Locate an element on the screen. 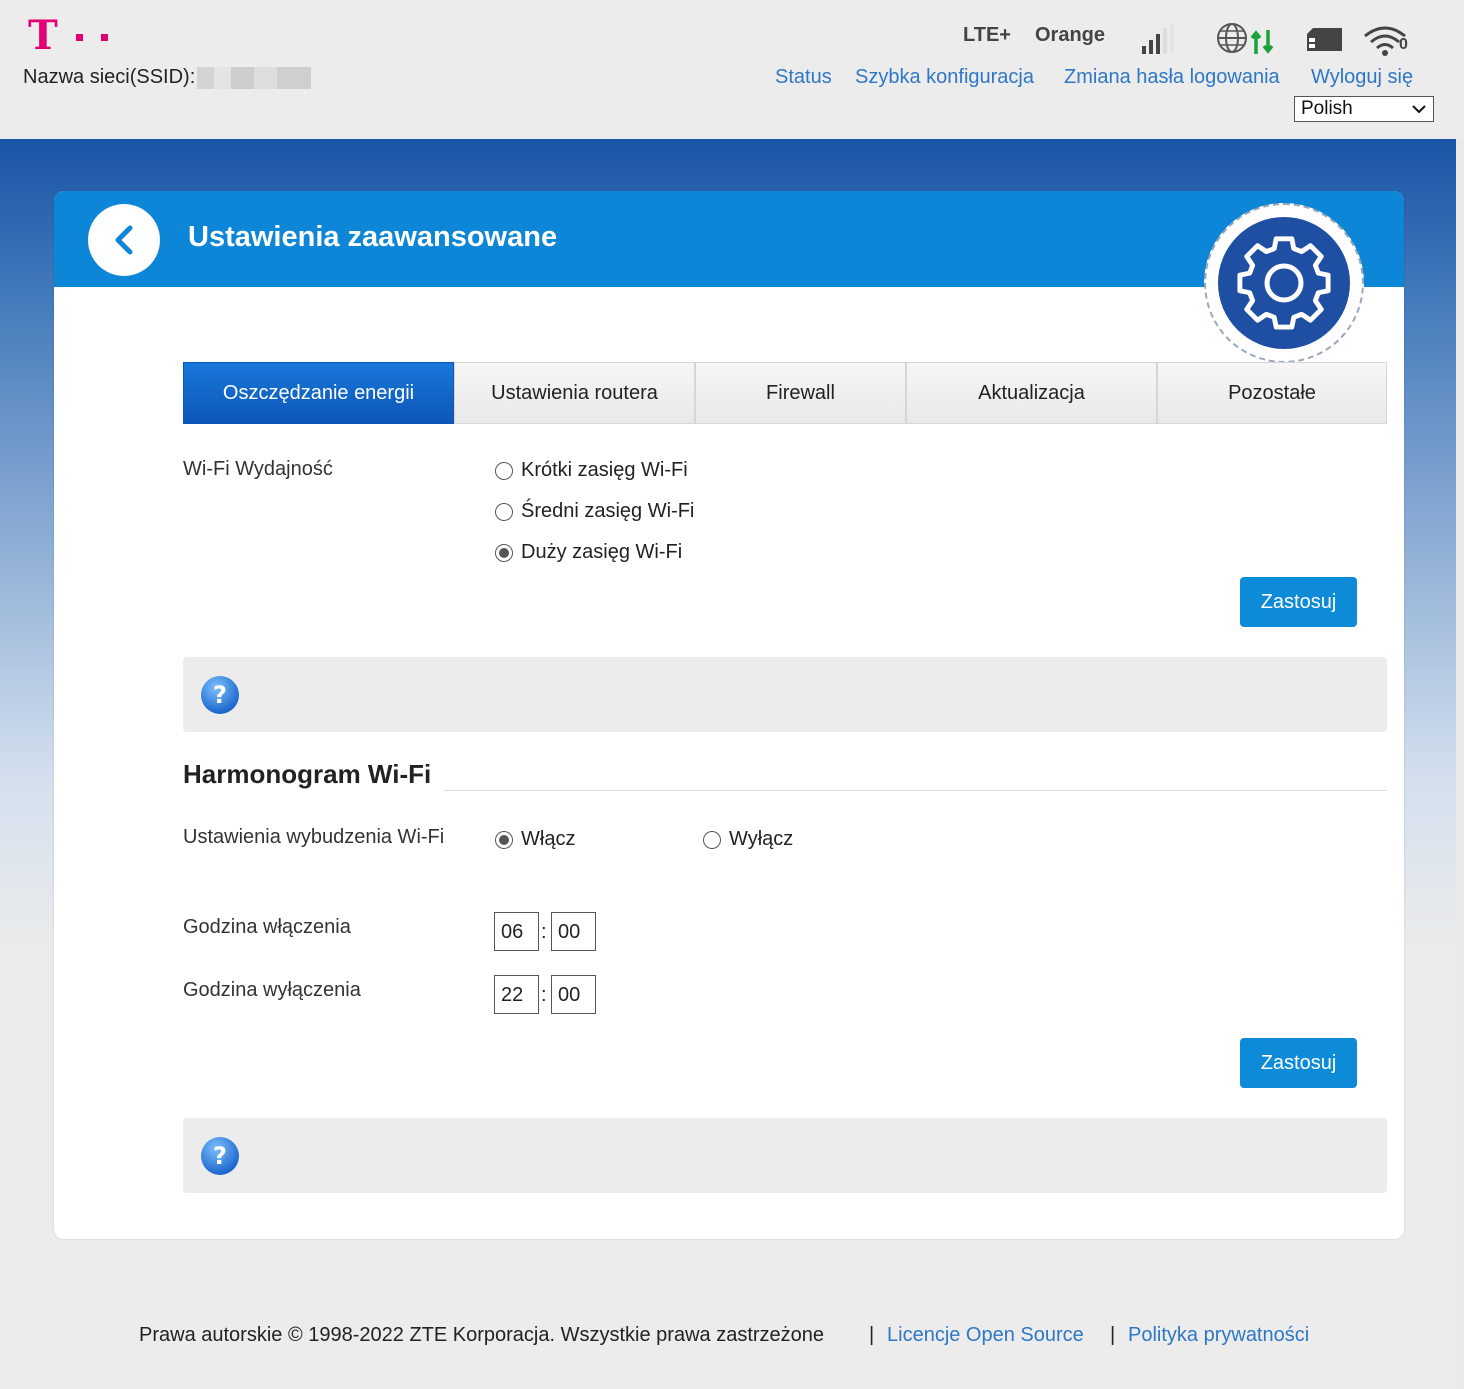 Image resolution: width=1464 pixels, height=1389 pixels. gear-icon is located at coordinates (1284, 283).